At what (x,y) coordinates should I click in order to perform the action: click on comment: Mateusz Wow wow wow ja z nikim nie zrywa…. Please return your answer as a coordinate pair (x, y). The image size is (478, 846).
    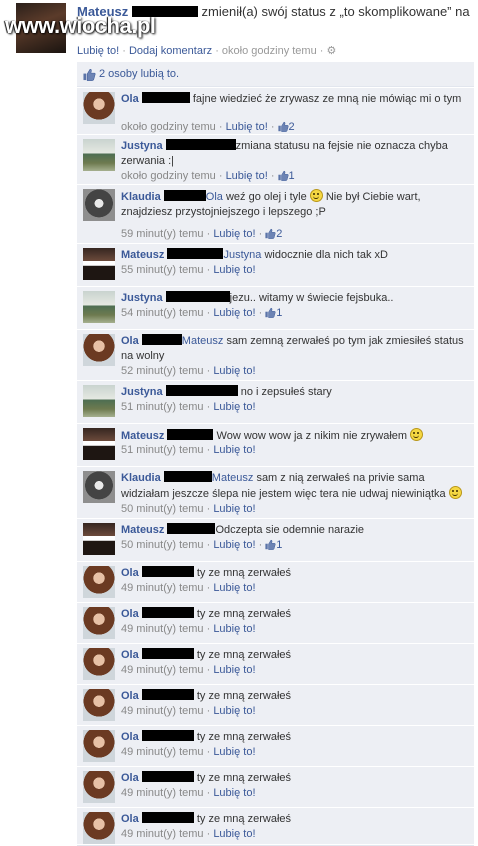
    Looking at the image, I should click on (275, 445).